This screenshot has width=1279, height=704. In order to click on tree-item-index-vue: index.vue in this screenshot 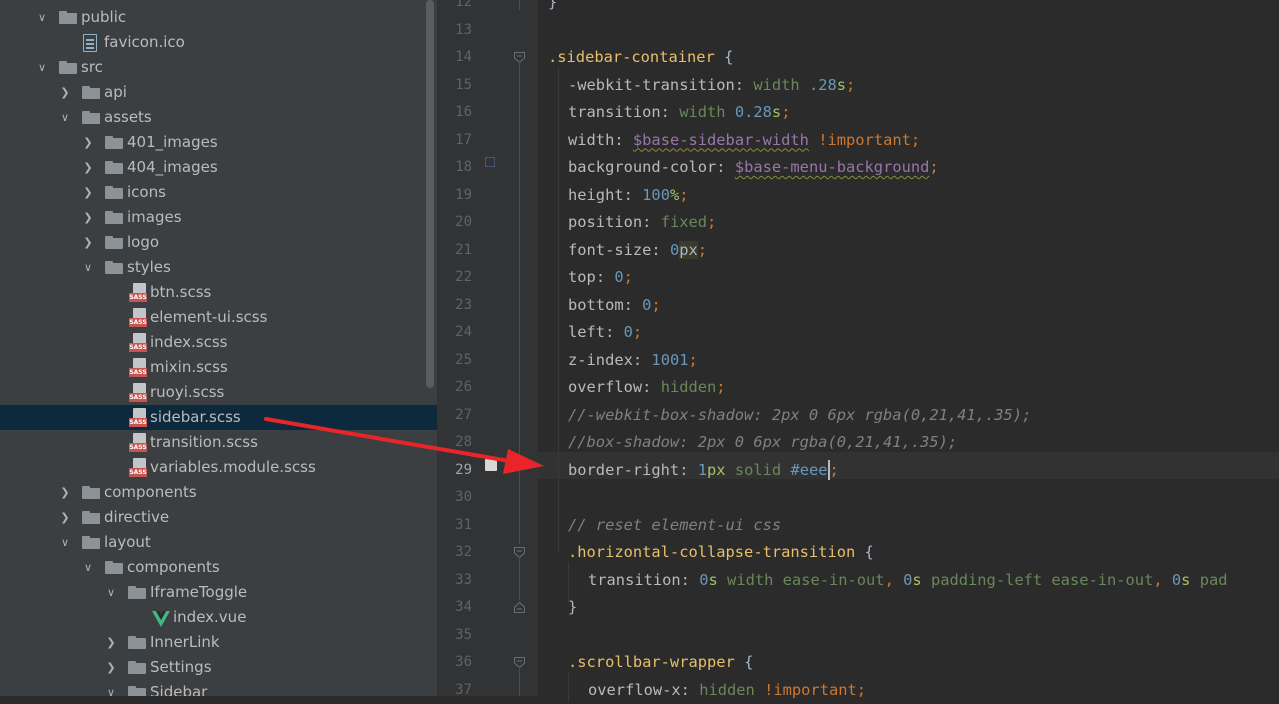, I will do `click(218, 617)`.